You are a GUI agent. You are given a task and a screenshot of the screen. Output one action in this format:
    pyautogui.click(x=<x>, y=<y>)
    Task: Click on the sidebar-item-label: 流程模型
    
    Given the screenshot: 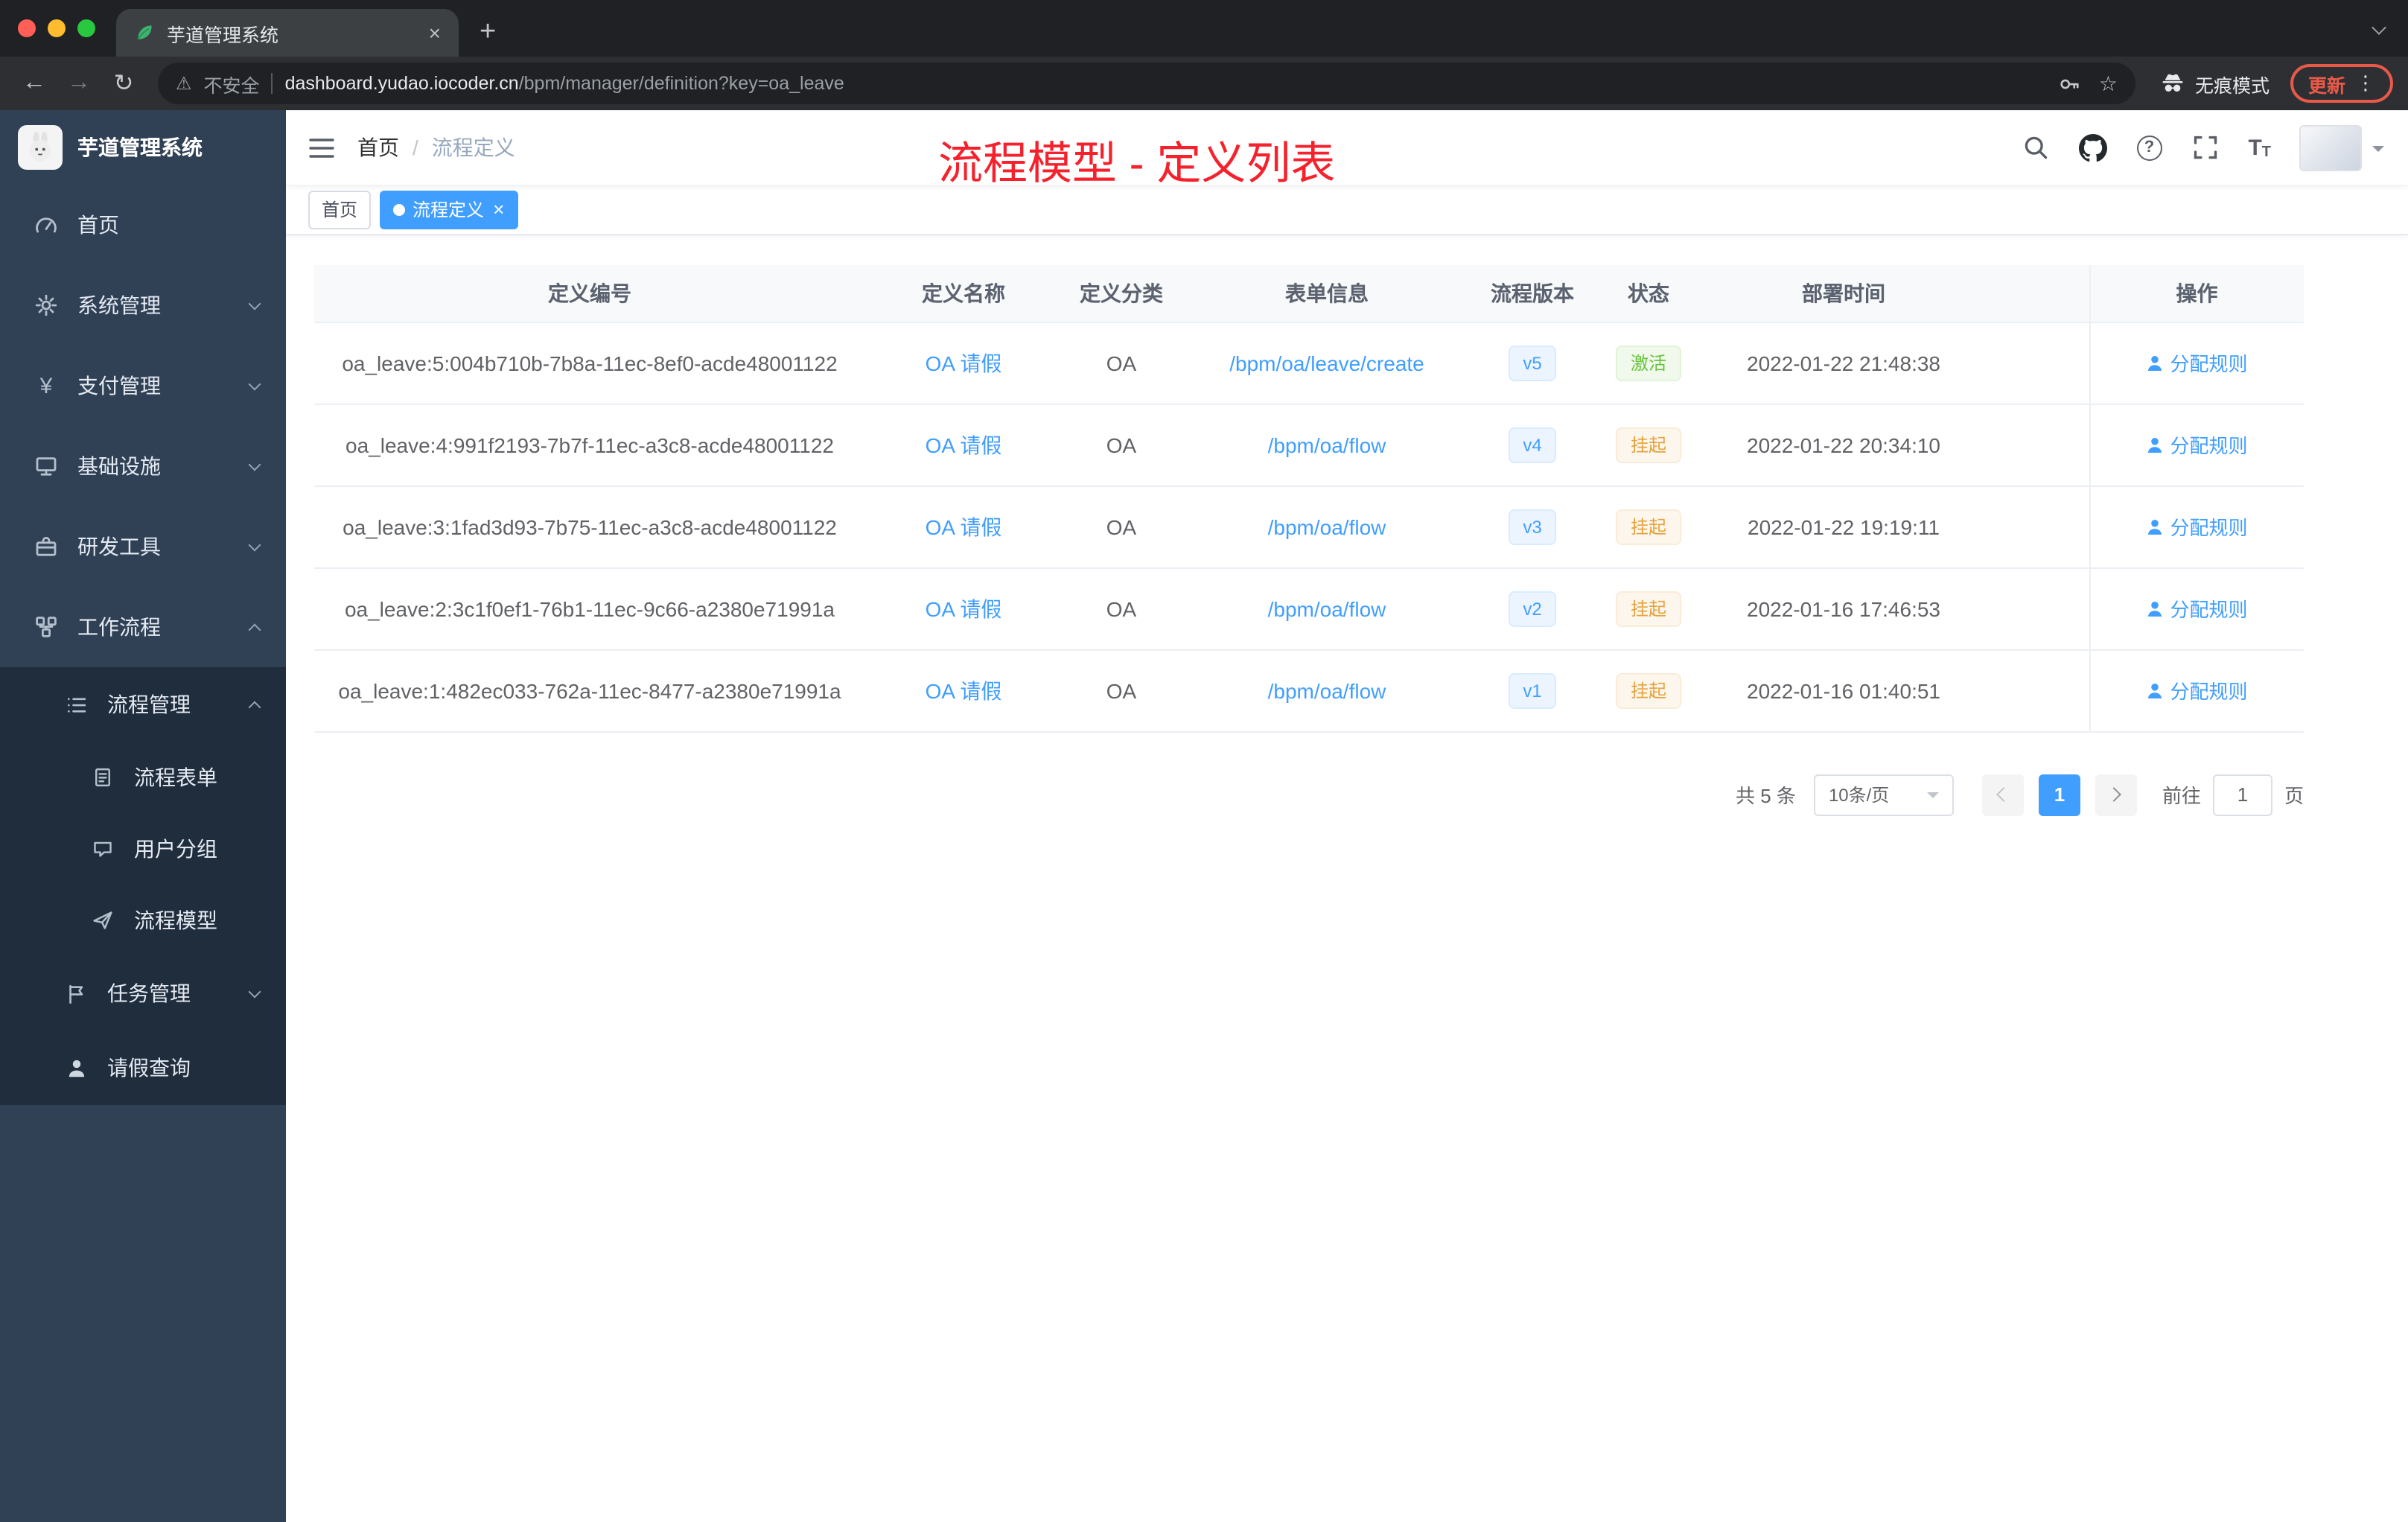 What is the action you would take?
    pyautogui.click(x=175, y=920)
    